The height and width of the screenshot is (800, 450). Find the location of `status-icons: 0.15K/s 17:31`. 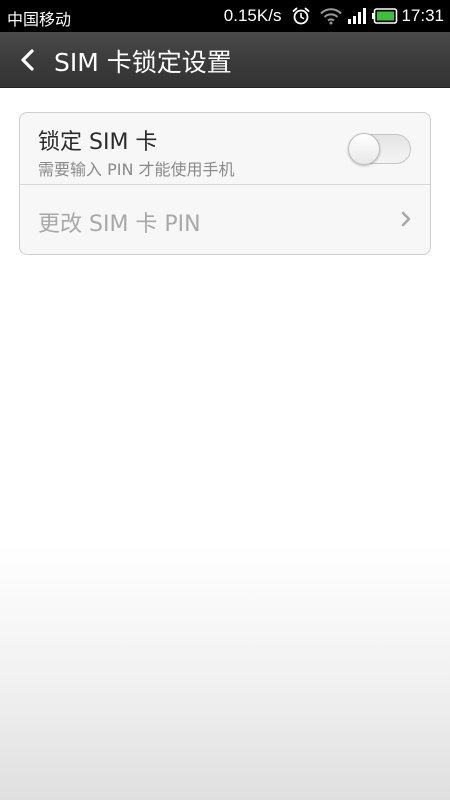

status-icons: 0.15K/s 17:31 is located at coordinates (334, 16).